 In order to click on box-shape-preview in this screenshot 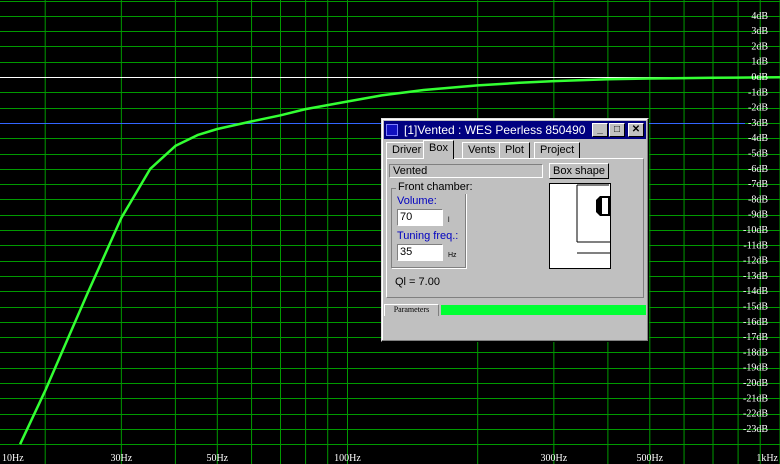, I will do `click(580, 226)`.